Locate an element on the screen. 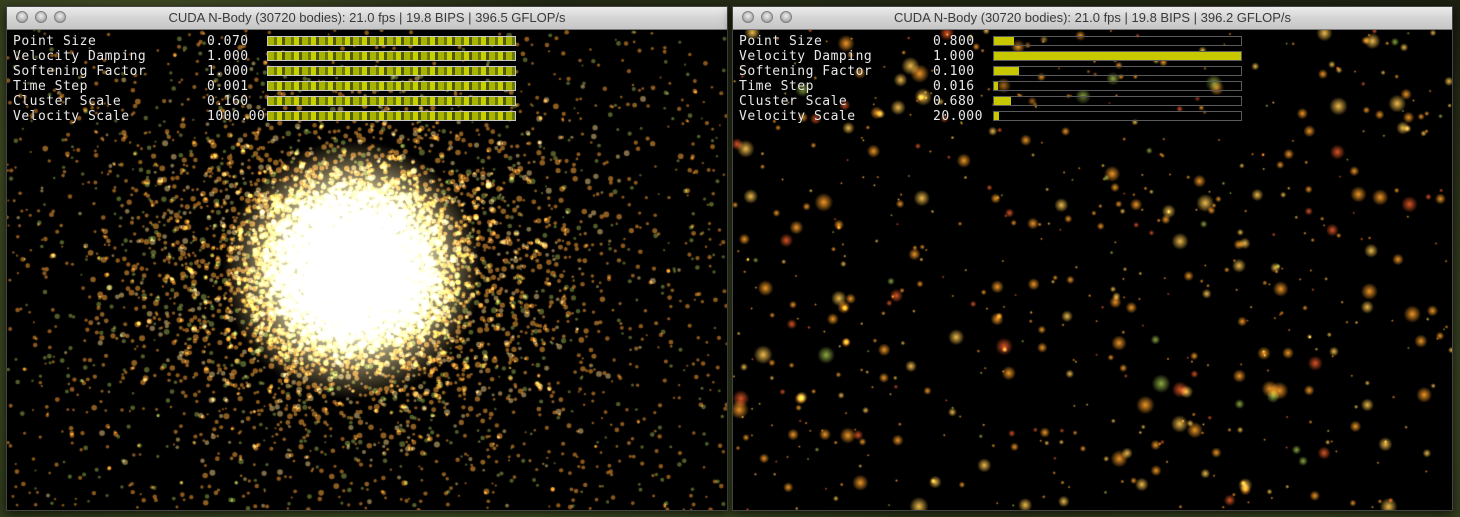  param-time-step: Time Step 0.001 is located at coordinates (268, 86).